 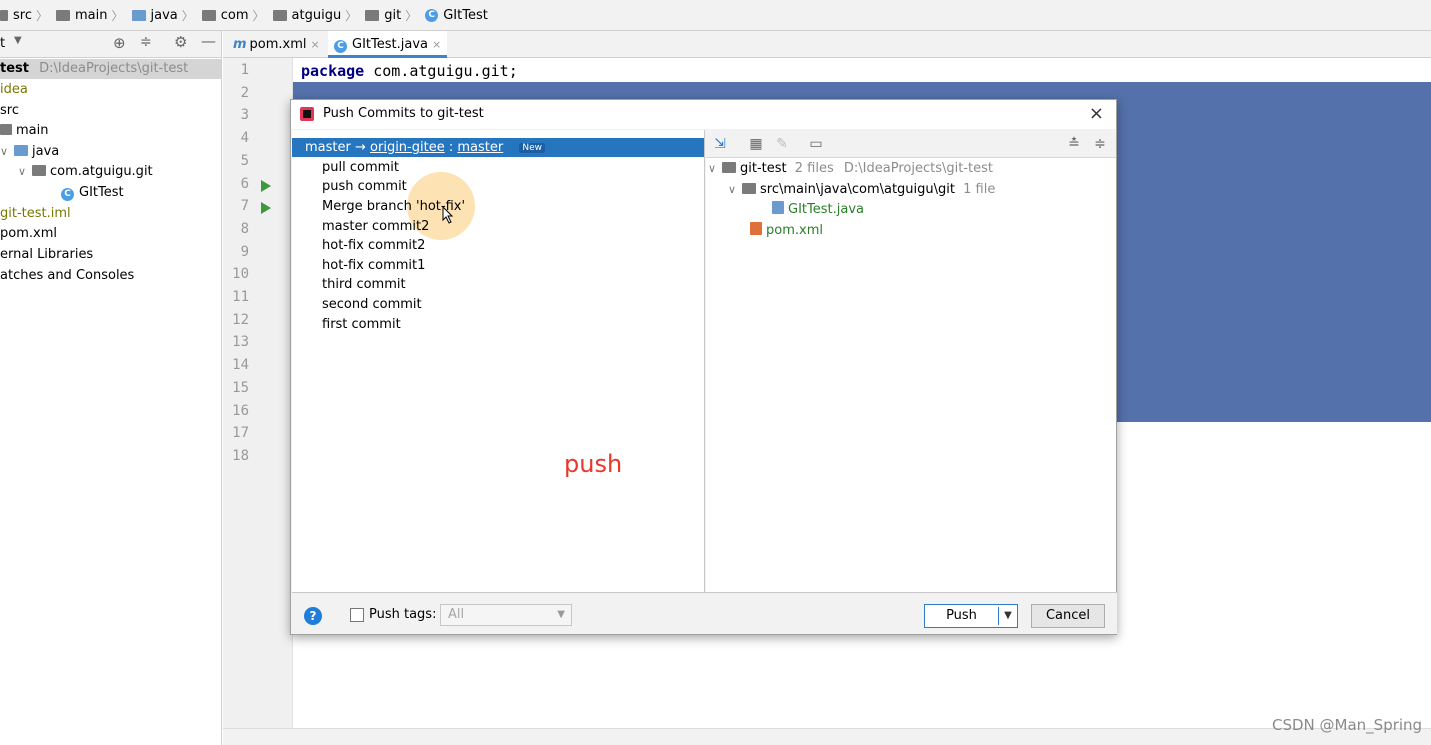 I want to click on files-toolbar: ⇲ ▦ ✎ ▭ ≛ ≑, so click(x=911, y=144).